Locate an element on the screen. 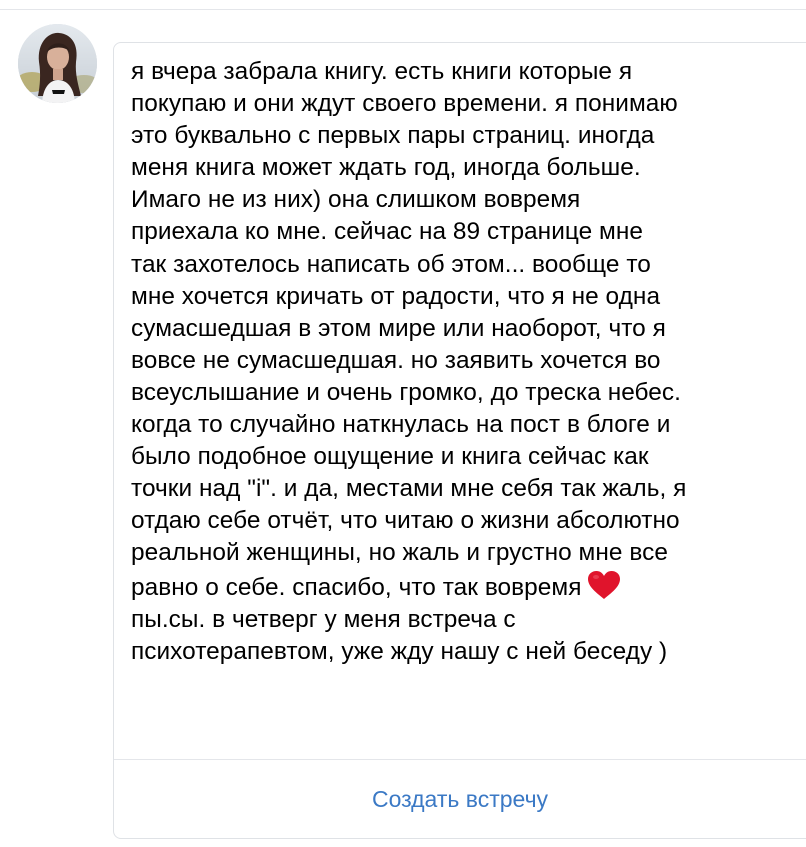 This screenshot has height=847, width=806. avatar is located at coordinates (57, 63).